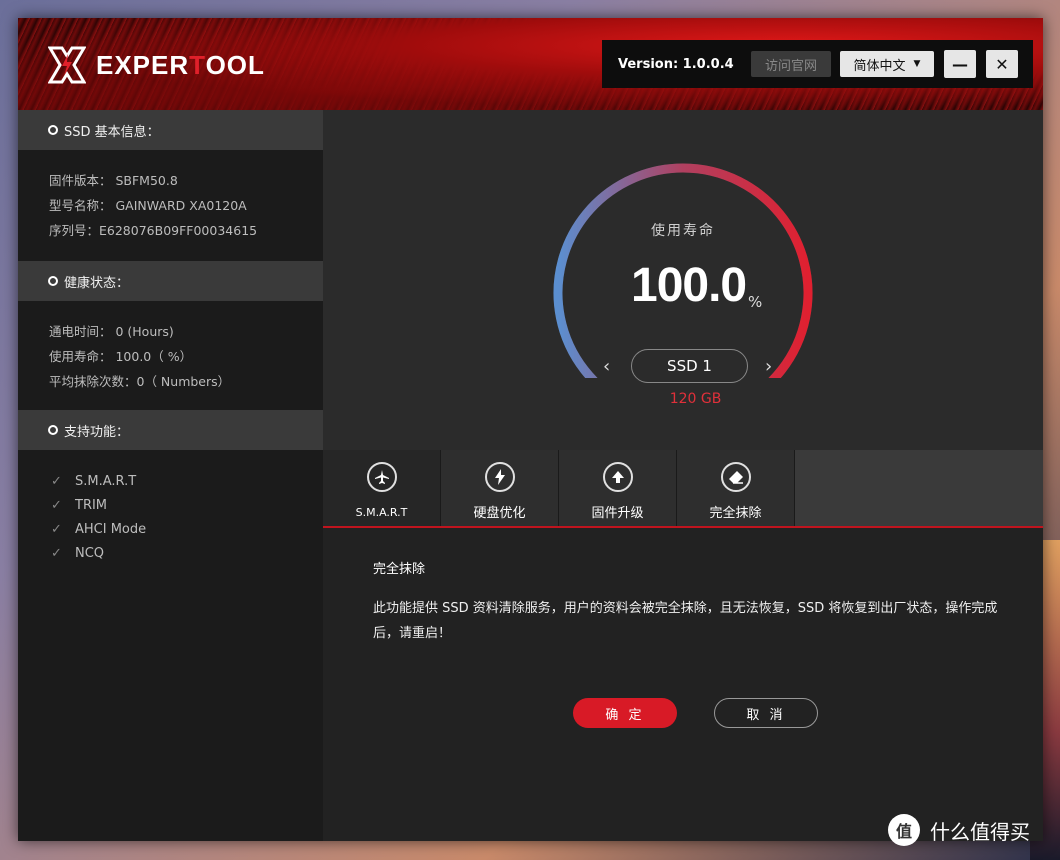 This screenshot has width=1060, height=860. I want to click on minimize-icon: —, so click(960, 64).